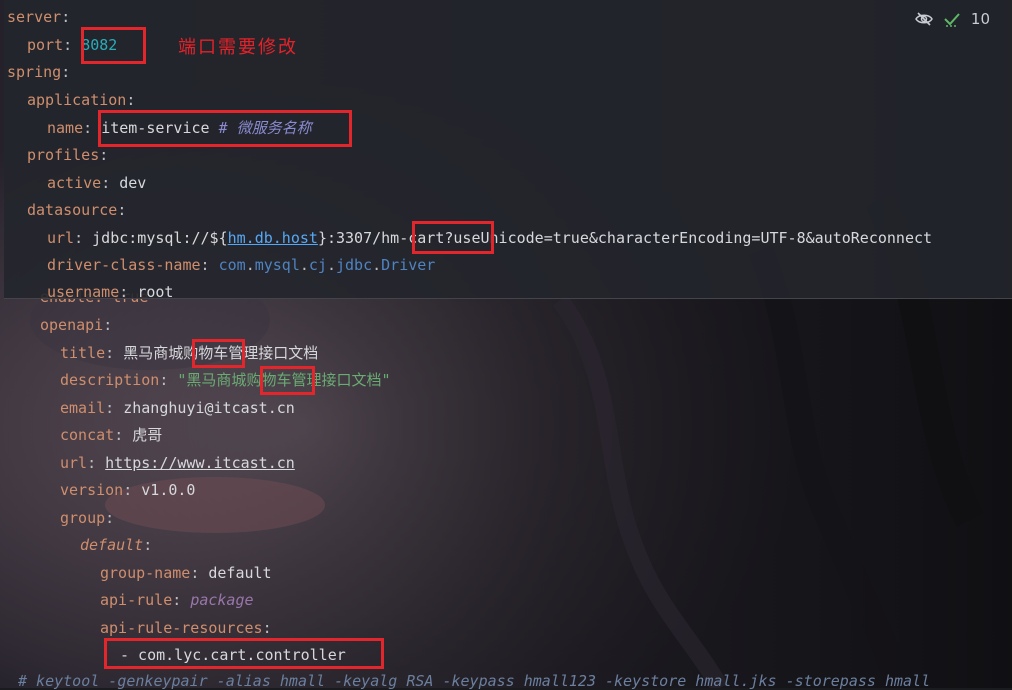 Image resolution: width=1012 pixels, height=690 pixels. I want to click on code-line-url: url: https://www.itcast.cn, so click(177, 463).